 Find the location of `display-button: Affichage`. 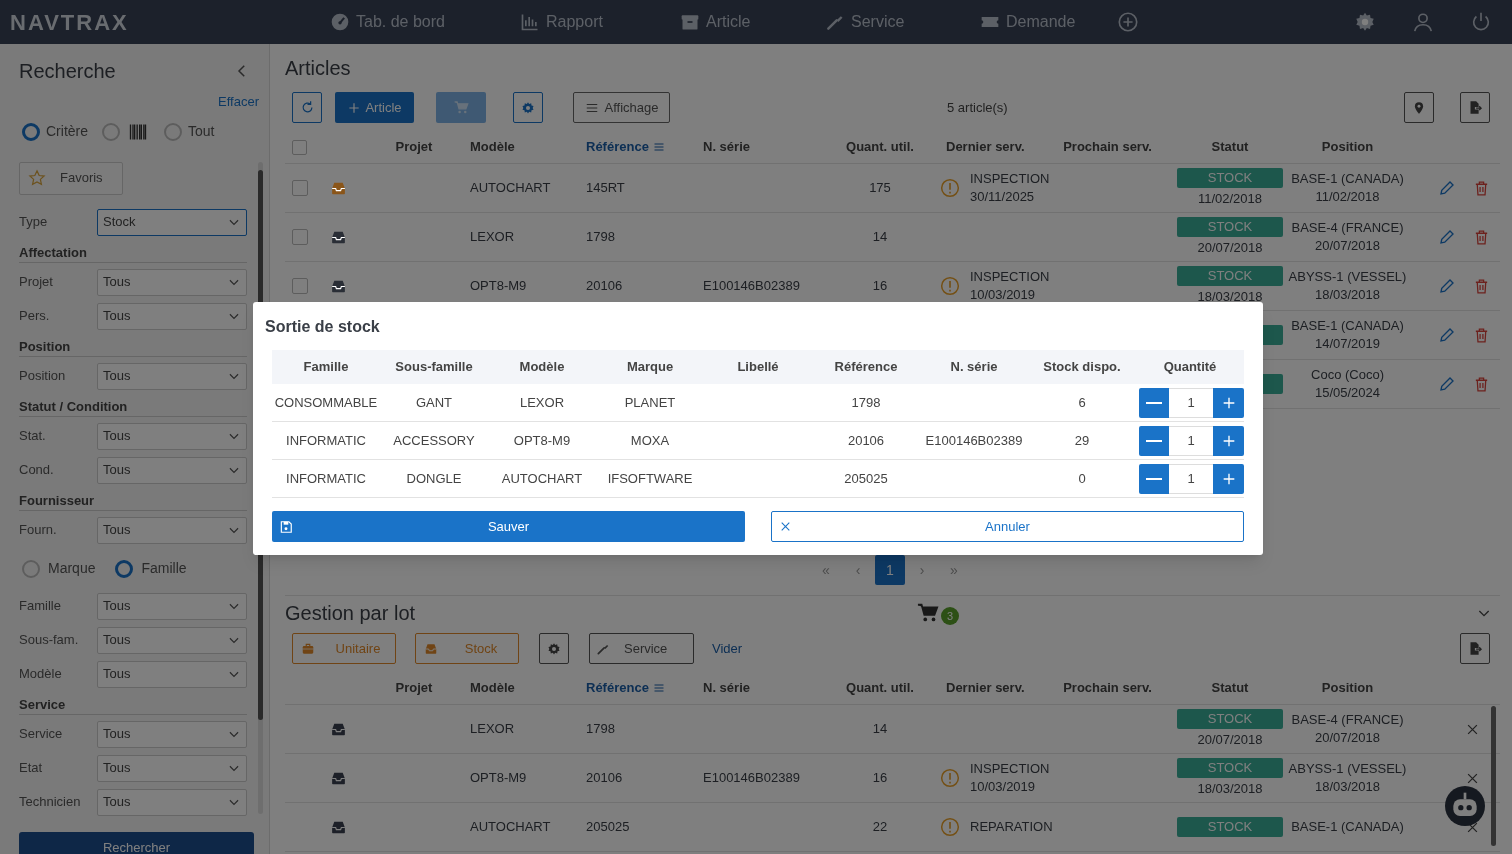

display-button: Affichage is located at coordinates (621, 107).